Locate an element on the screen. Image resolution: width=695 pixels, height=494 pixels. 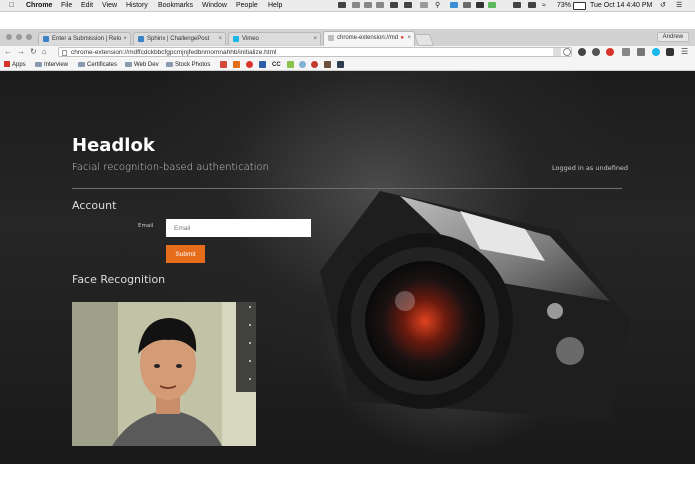
back-arrow-icon: ← is located at coordinates (8, 51).